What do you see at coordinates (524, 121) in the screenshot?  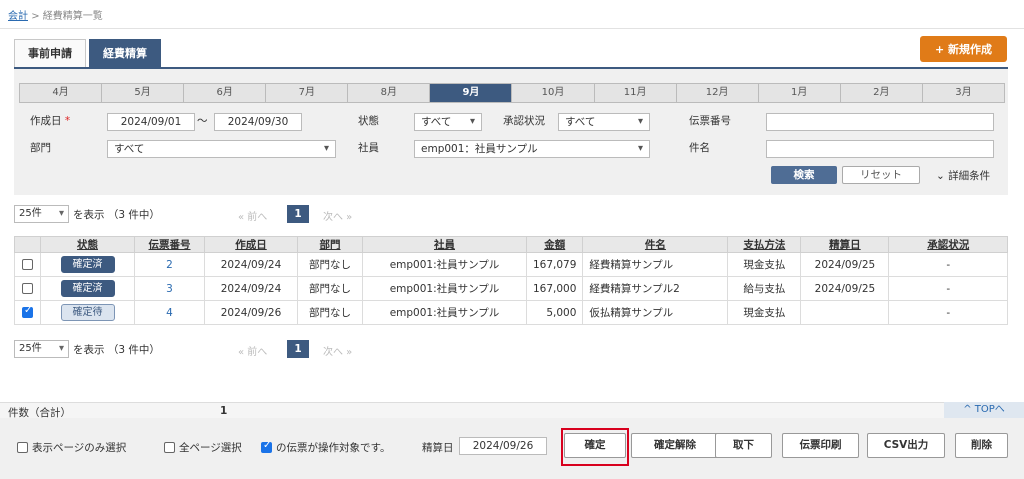 I see `approval-status-label: 承認状況` at bounding box center [524, 121].